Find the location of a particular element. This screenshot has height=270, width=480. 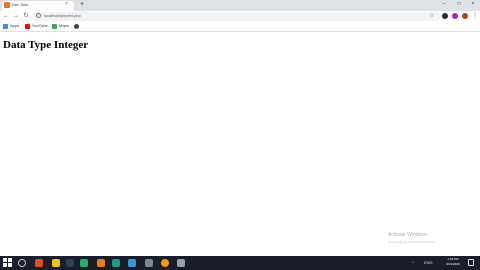

apps-icon is located at coordinates (5, 26).